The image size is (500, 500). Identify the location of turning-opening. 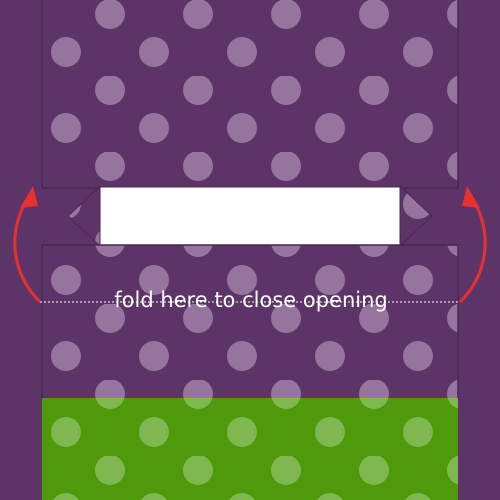
(250, 216).